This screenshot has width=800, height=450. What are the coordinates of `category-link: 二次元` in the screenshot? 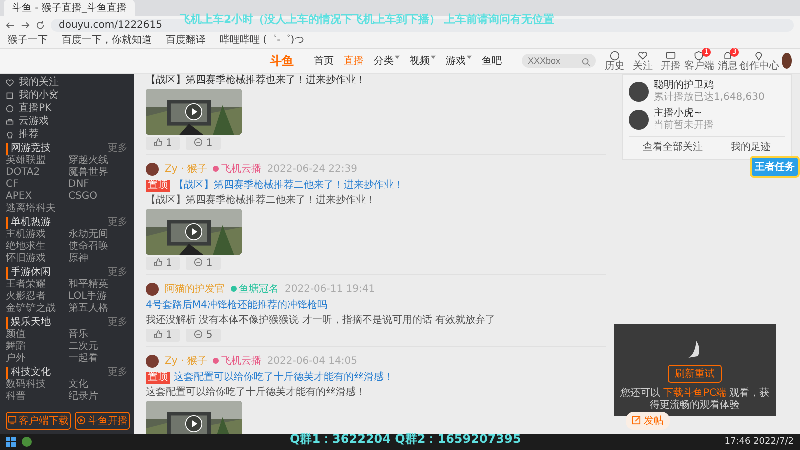 It's located at (98, 347).